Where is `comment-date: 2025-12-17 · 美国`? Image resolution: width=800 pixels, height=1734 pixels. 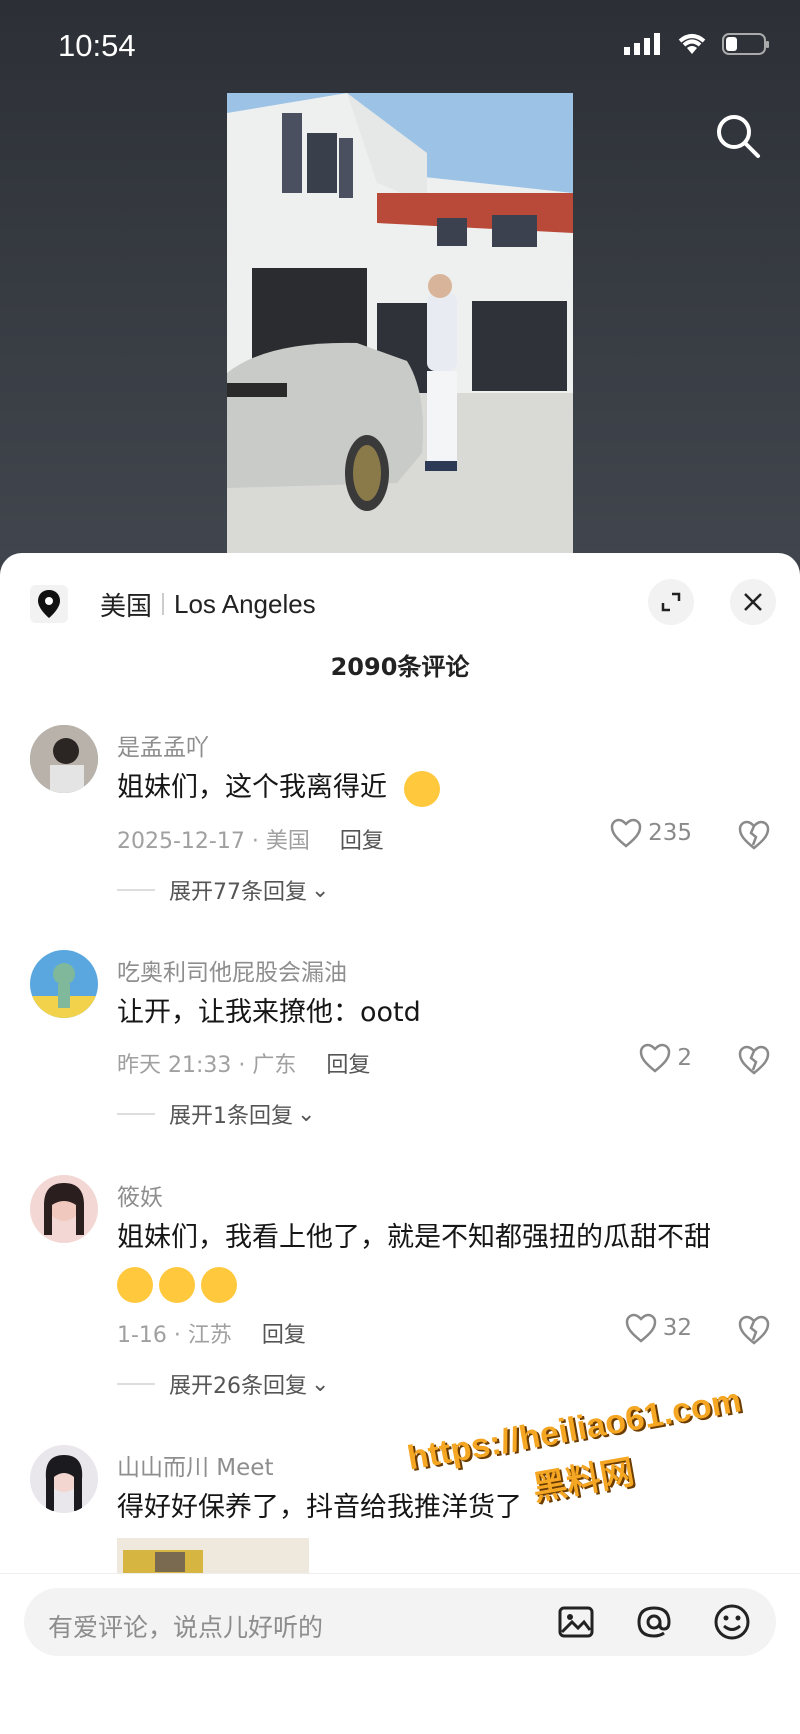
comment-date: 2025-12-17 · 美国 is located at coordinates (213, 841).